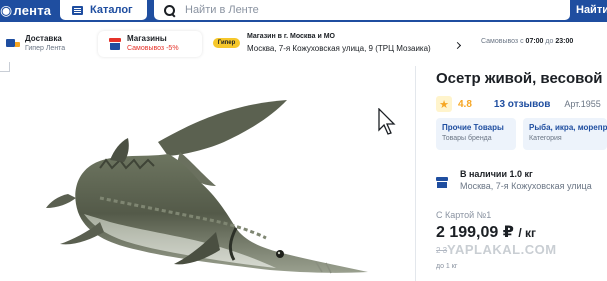 This screenshot has height=281, width=607. What do you see at coordinates (45, 48) in the screenshot?
I see `delivery-sub: Гипер Лента` at bounding box center [45, 48].